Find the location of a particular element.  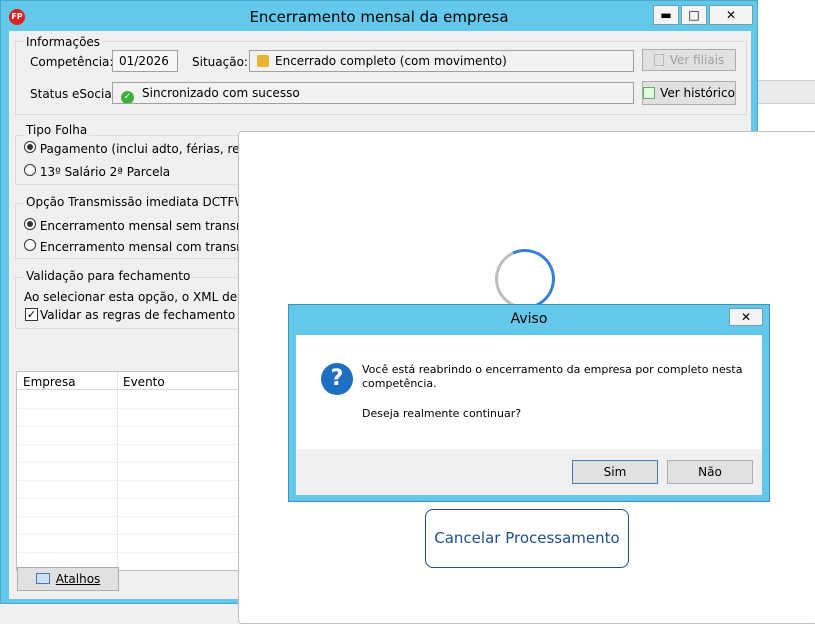

dialog-question: Deseja realmente continuar? is located at coordinates (442, 413).